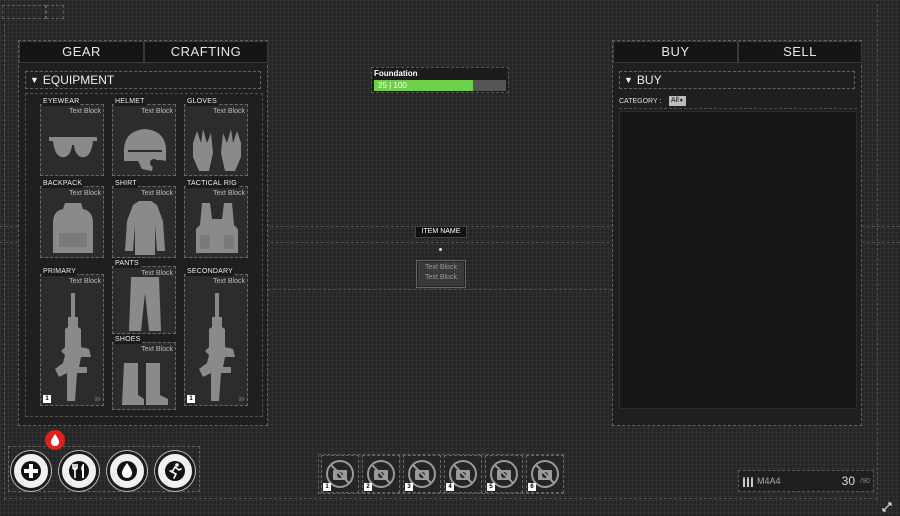 The width and height of the screenshot is (900, 516). I want to click on tactical-rig-icon, so click(217, 228).